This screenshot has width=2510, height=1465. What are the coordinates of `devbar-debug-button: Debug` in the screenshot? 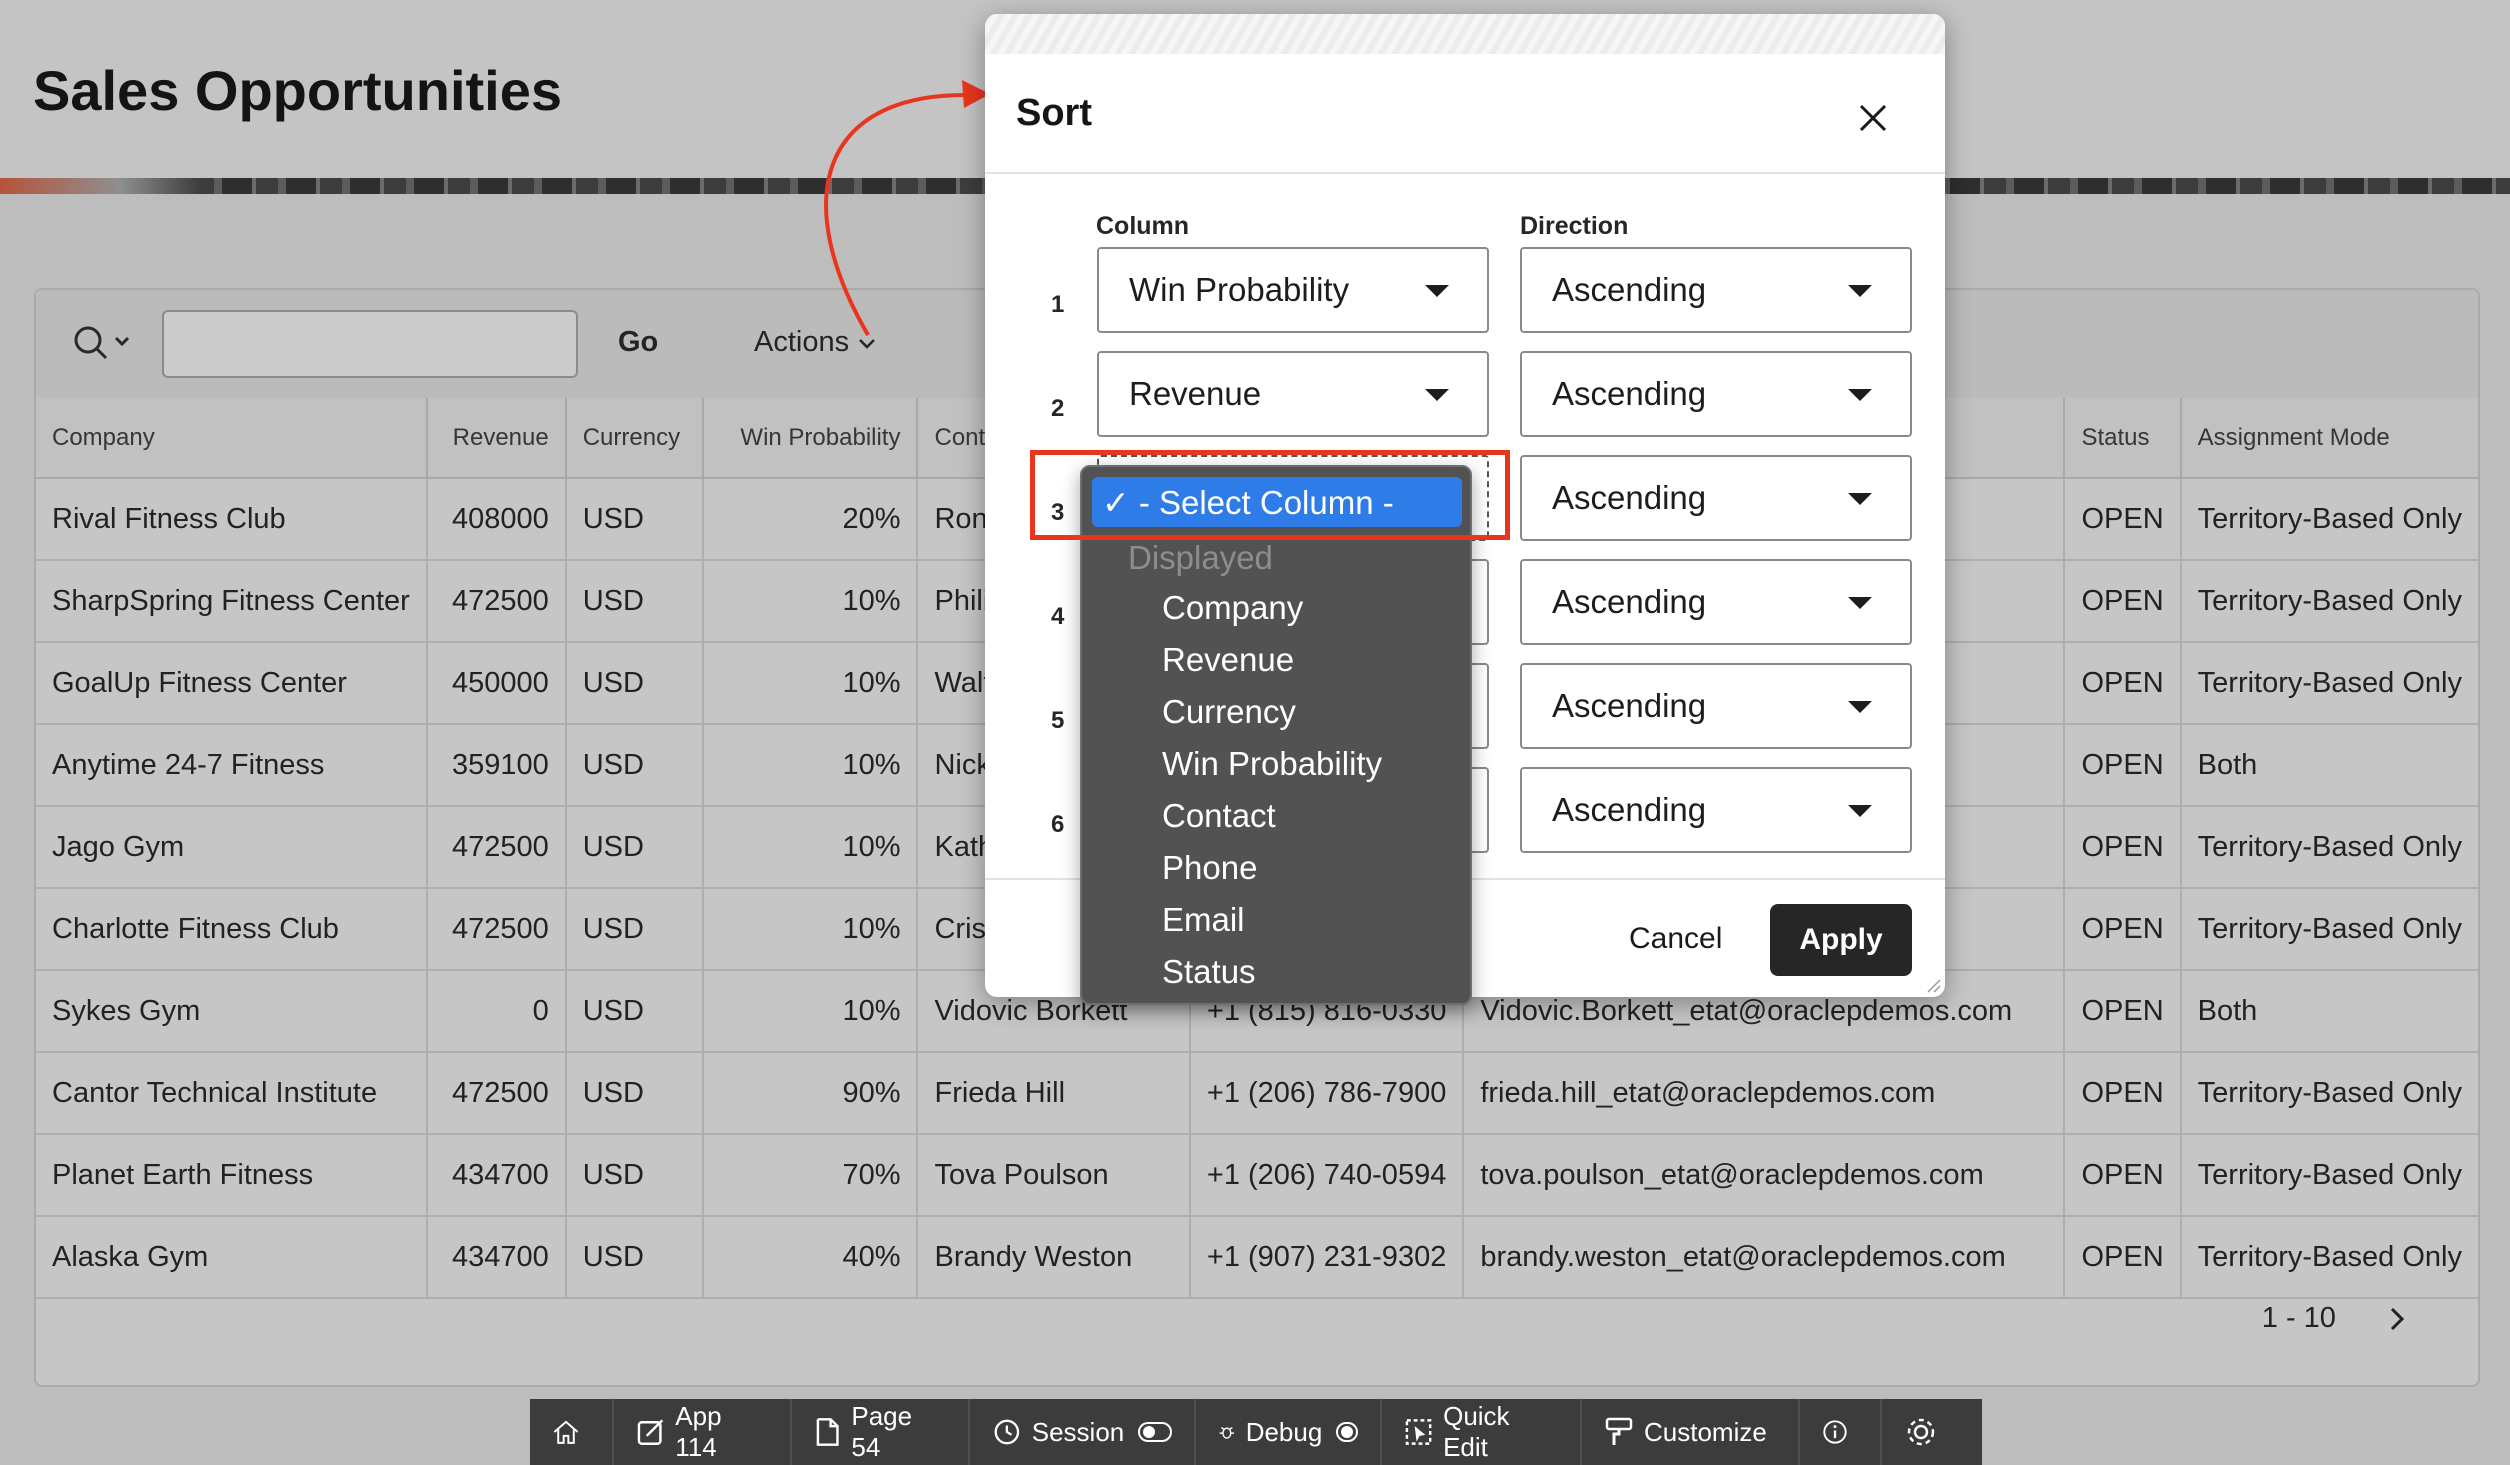 It's located at (1289, 1432).